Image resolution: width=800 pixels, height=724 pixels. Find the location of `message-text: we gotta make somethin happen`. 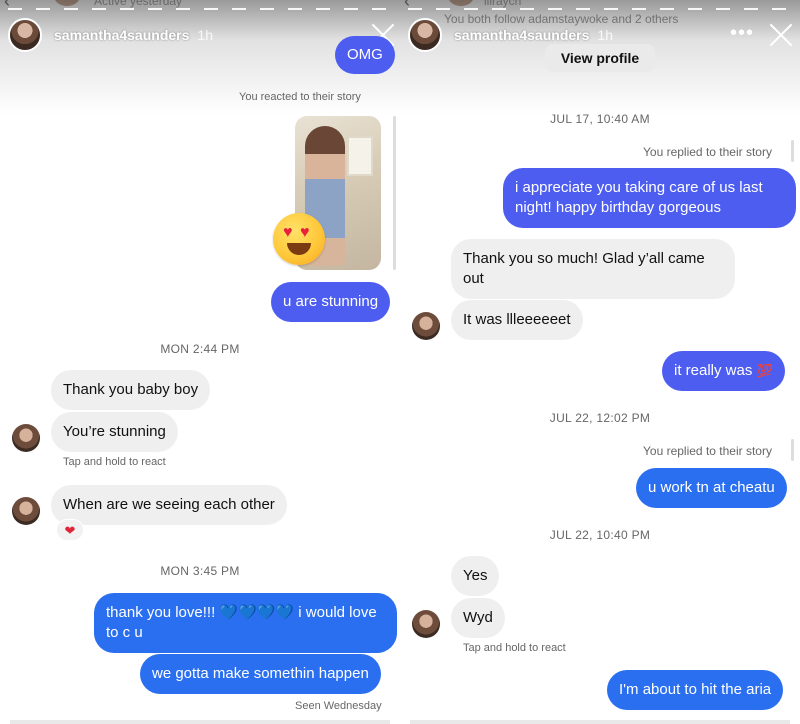

message-text: we gotta make somethin happen is located at coordinates (260, 673).